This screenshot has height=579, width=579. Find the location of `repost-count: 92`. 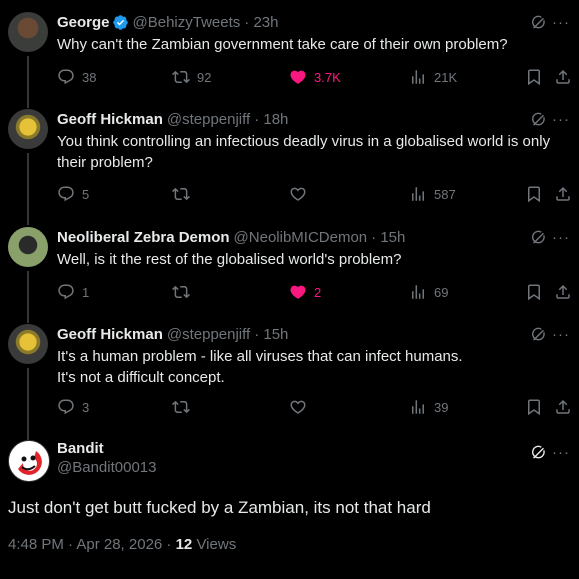

repost-count: 92 is located at coordinates (204, 77).